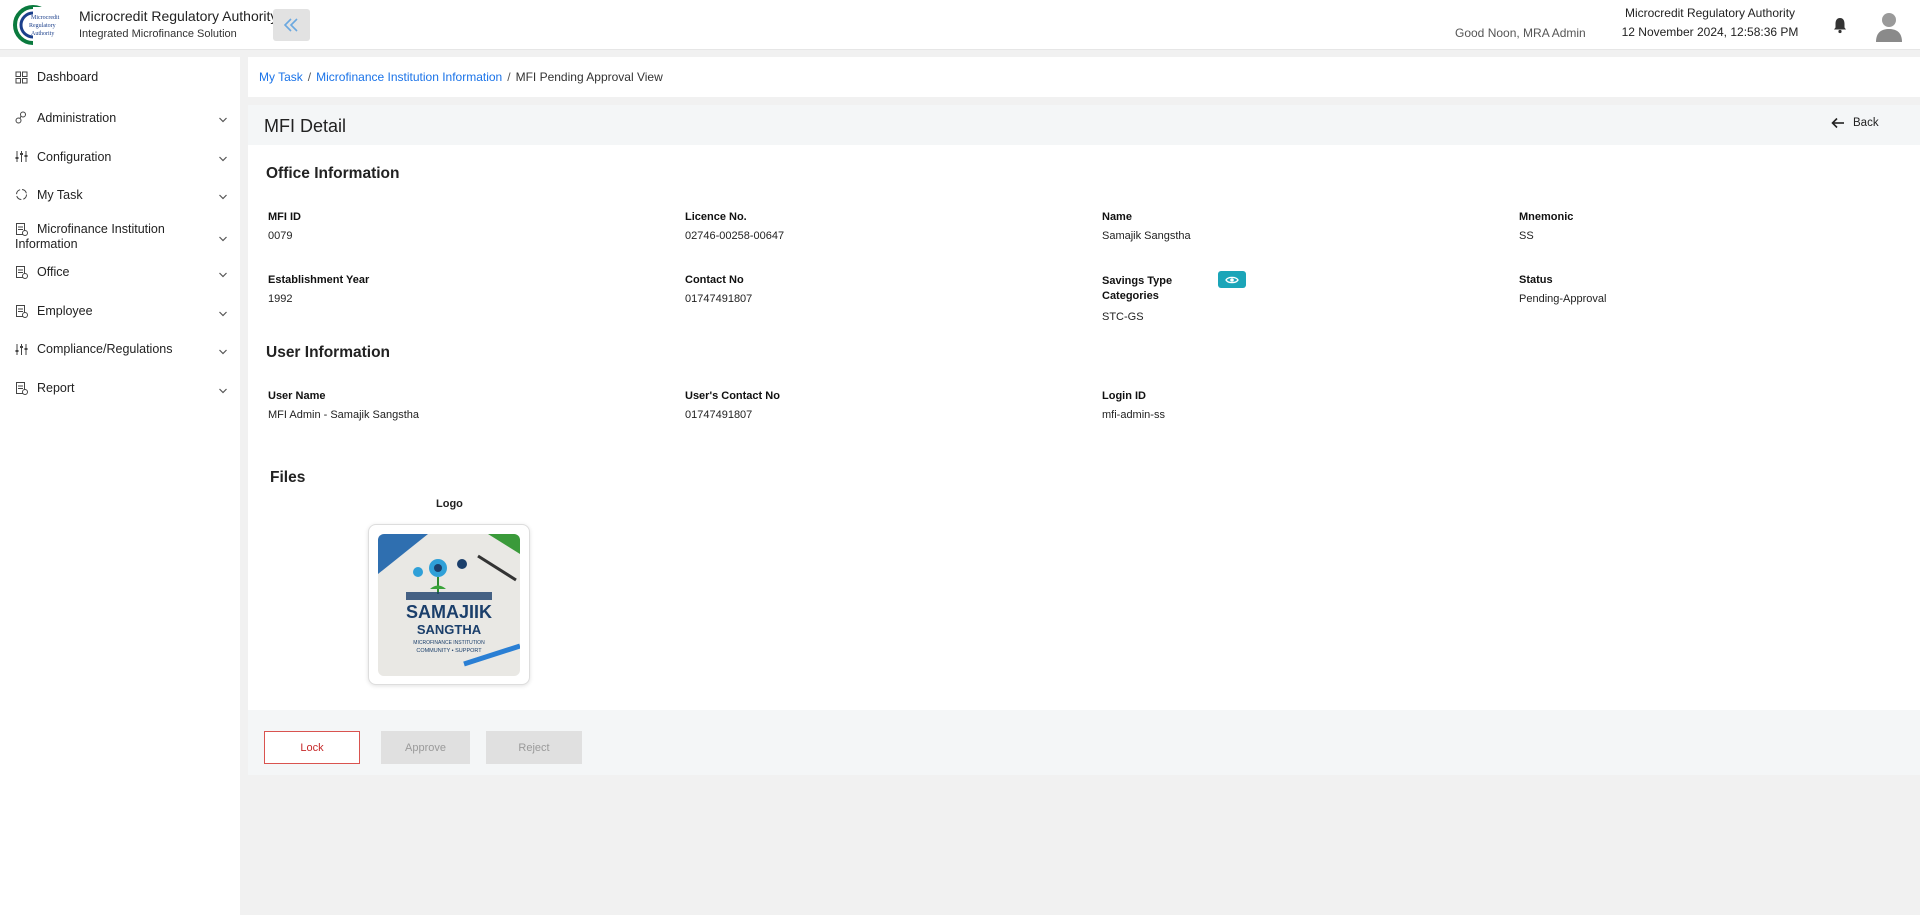 Image resolution: width=1920 pixels, height=915 pixels. What do you see at coordinates (732, 405) in the screenshot?
I see `field-user-contact-no: User's Contact No 01747491807` at bounding box center [732, 405].